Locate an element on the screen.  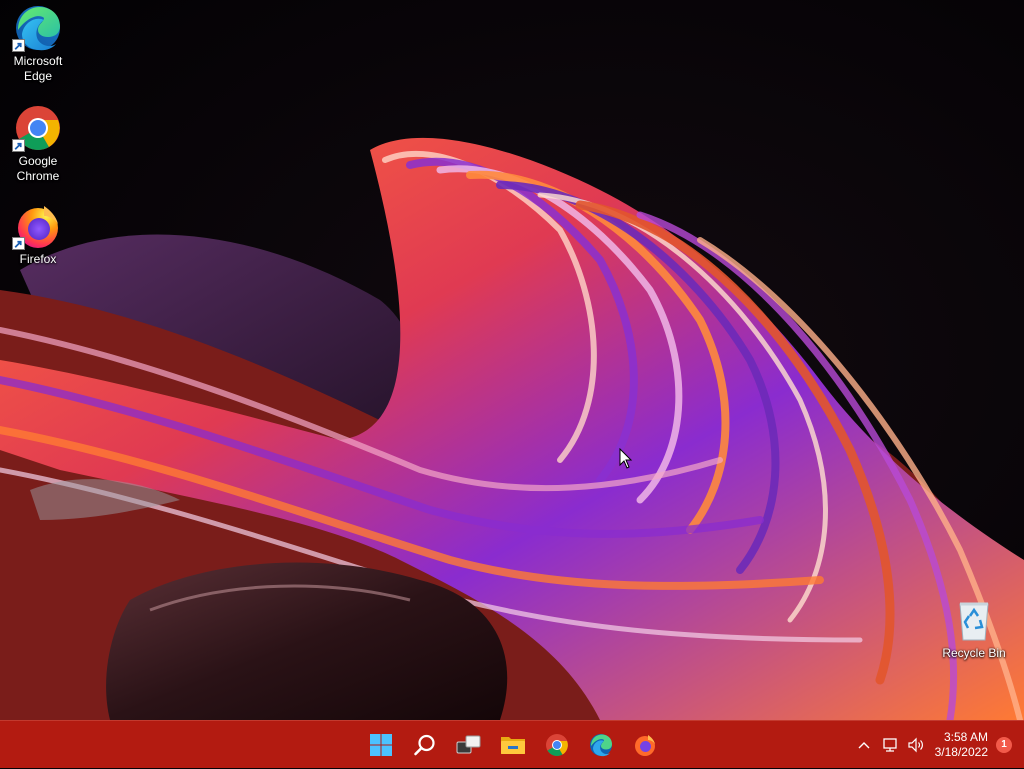
task-view-button is located at coordinates (469, 745).